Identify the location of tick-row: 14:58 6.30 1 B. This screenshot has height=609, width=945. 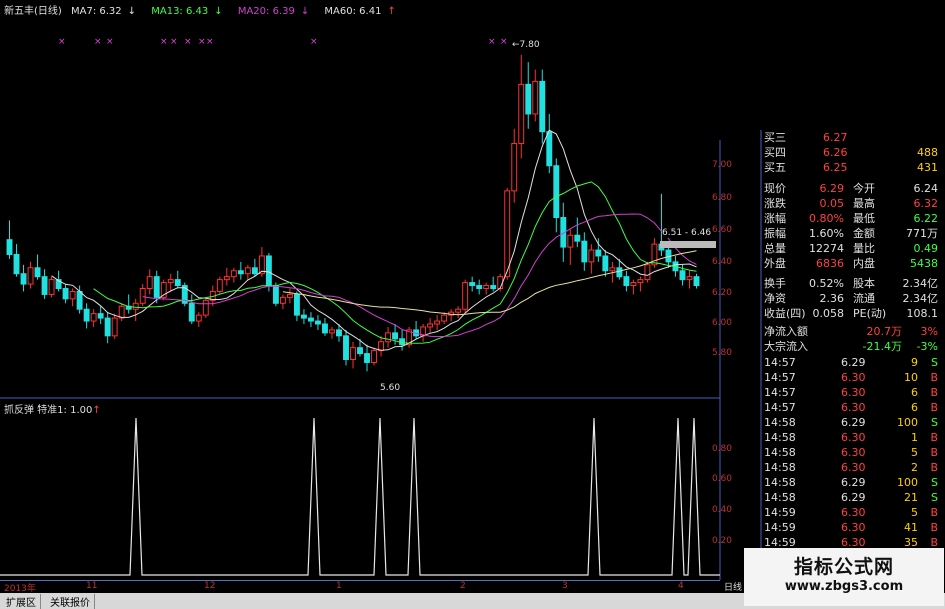
(851, 438).